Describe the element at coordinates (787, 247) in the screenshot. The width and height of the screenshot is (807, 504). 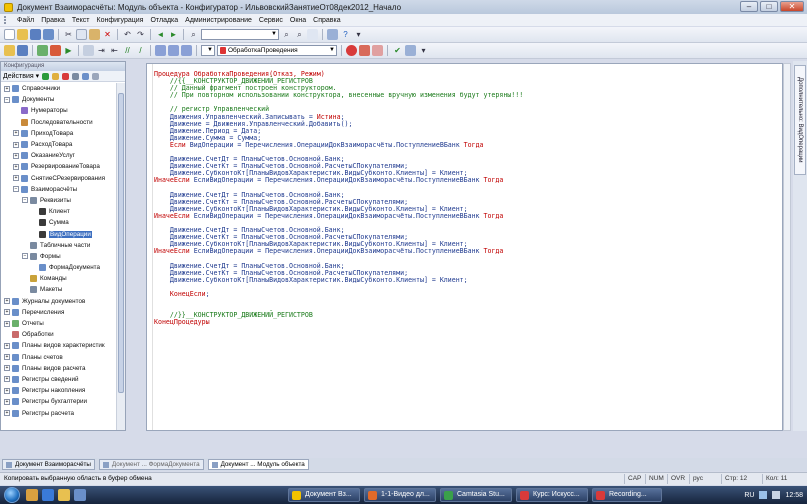
I see `editor-scrollbar` at that location.